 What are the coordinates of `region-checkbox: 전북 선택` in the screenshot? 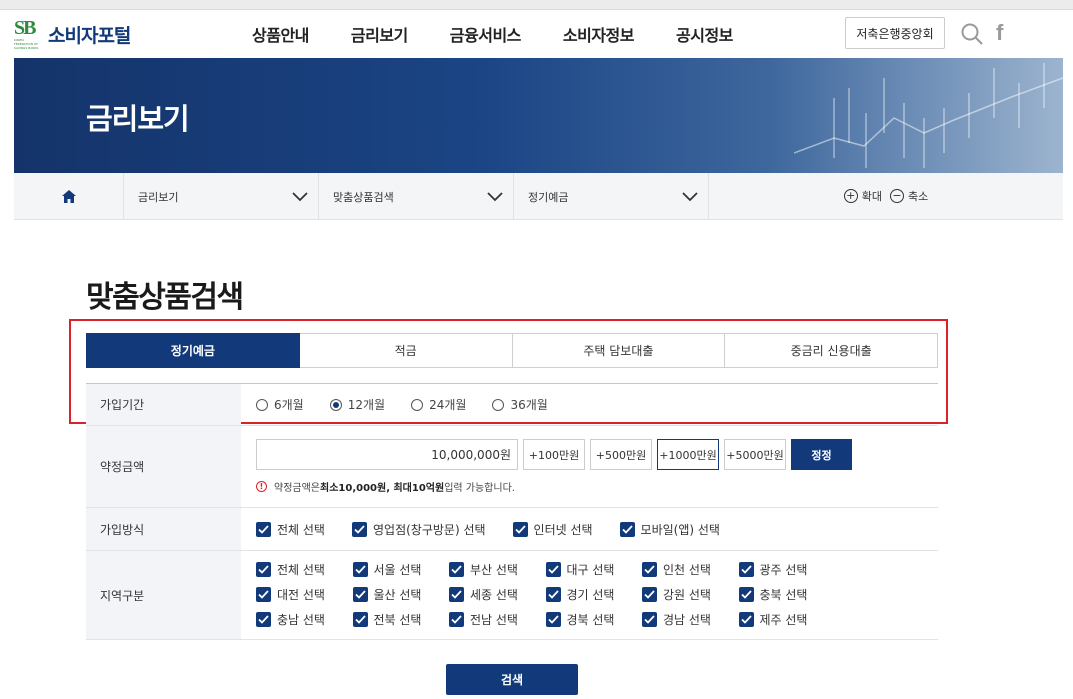 It's located at (401, 619).